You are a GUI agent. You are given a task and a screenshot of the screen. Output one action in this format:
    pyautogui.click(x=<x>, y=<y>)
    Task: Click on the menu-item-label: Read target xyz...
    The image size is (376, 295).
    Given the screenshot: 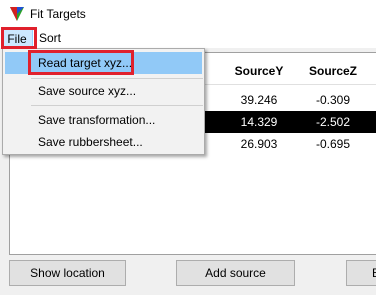 What is the action you would take?
    pyautogui.click(x=85, y=63)
    